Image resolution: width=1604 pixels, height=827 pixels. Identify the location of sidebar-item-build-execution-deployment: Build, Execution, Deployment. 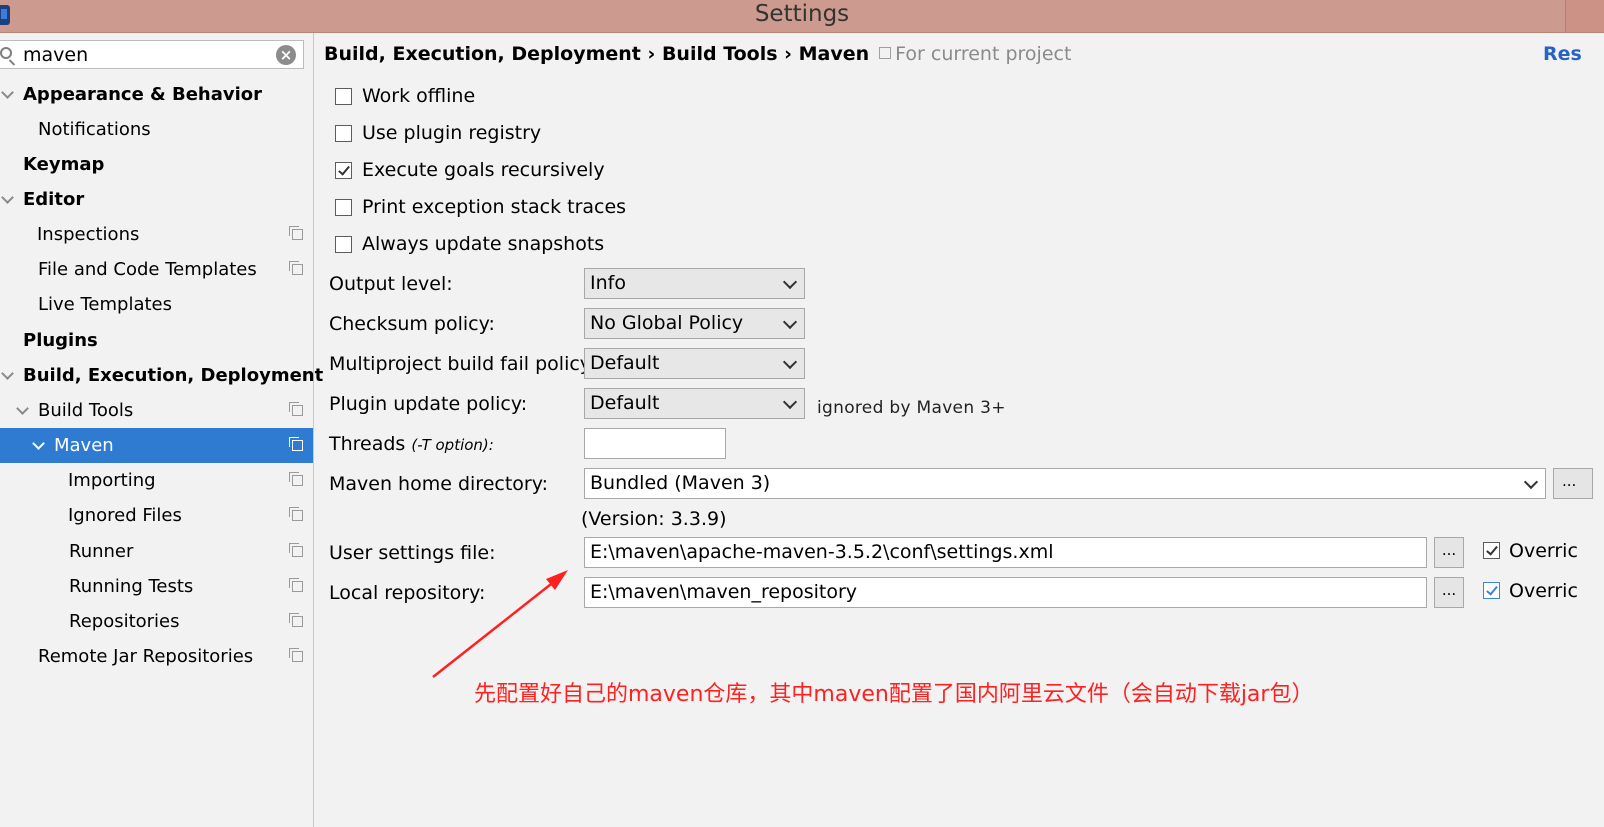
(161, 375).